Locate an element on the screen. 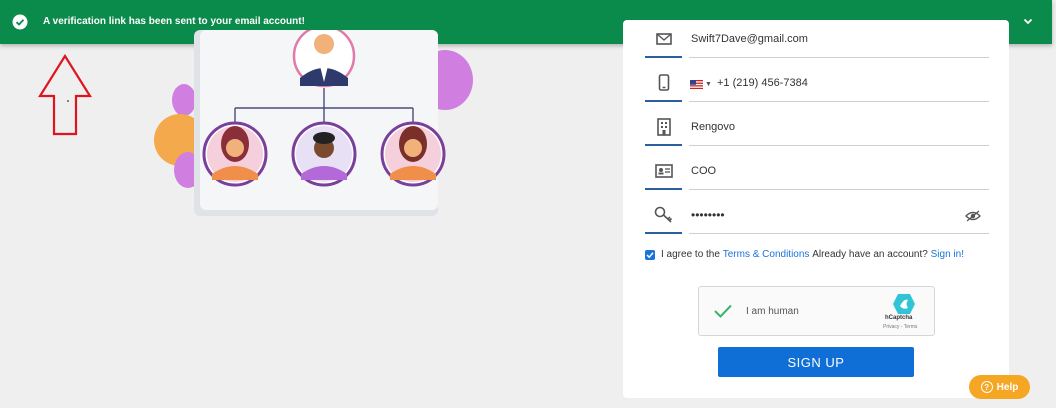 Image resolution: width=1056 pixels, height=408 pixels. chevron-down-icon is located at coordinates (1028, 21).